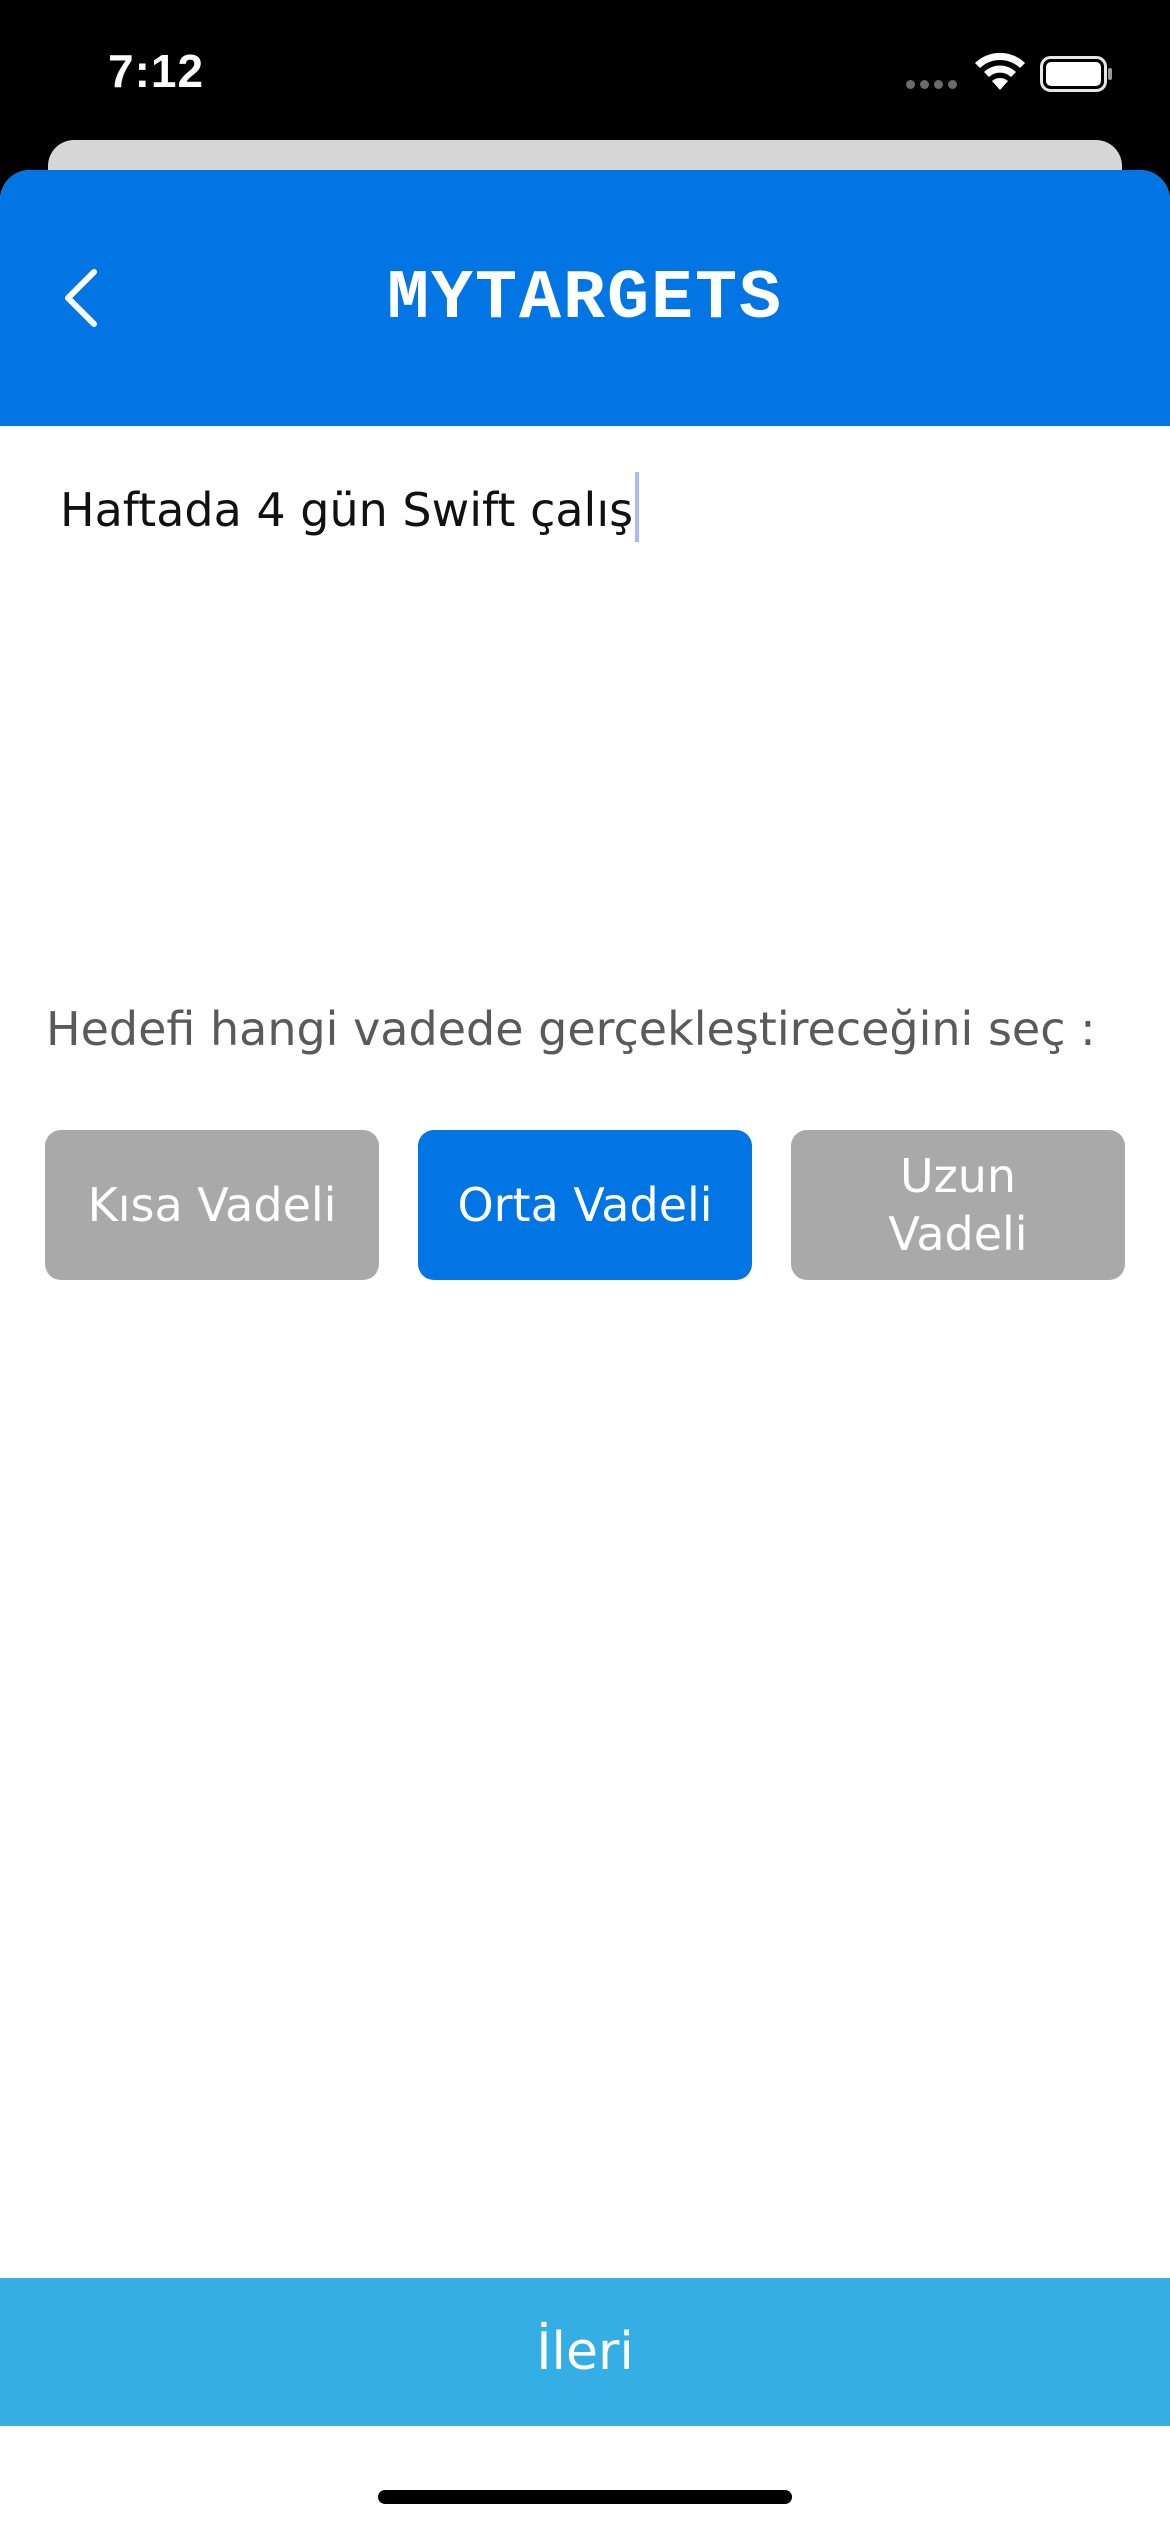  What do you see at coordinates (637, 507) in the screenshot?
I see `text-cursor` at bounding box center [637, 507].